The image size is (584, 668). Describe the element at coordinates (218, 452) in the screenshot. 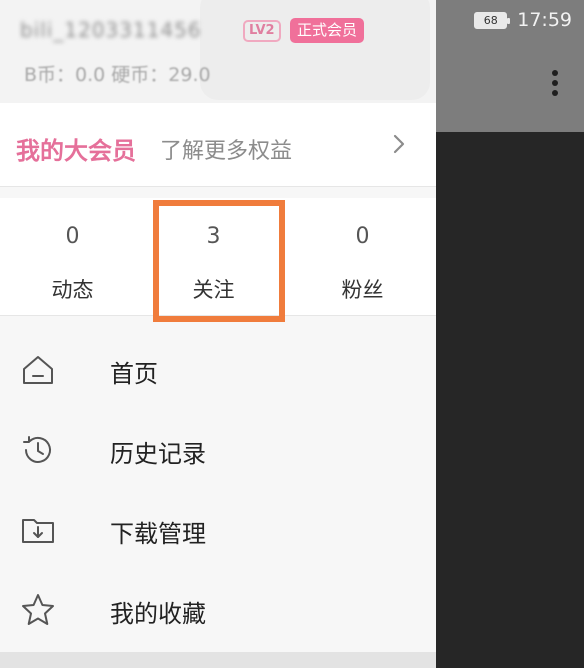

I see `menu-item-history: 历史记录` at that location.